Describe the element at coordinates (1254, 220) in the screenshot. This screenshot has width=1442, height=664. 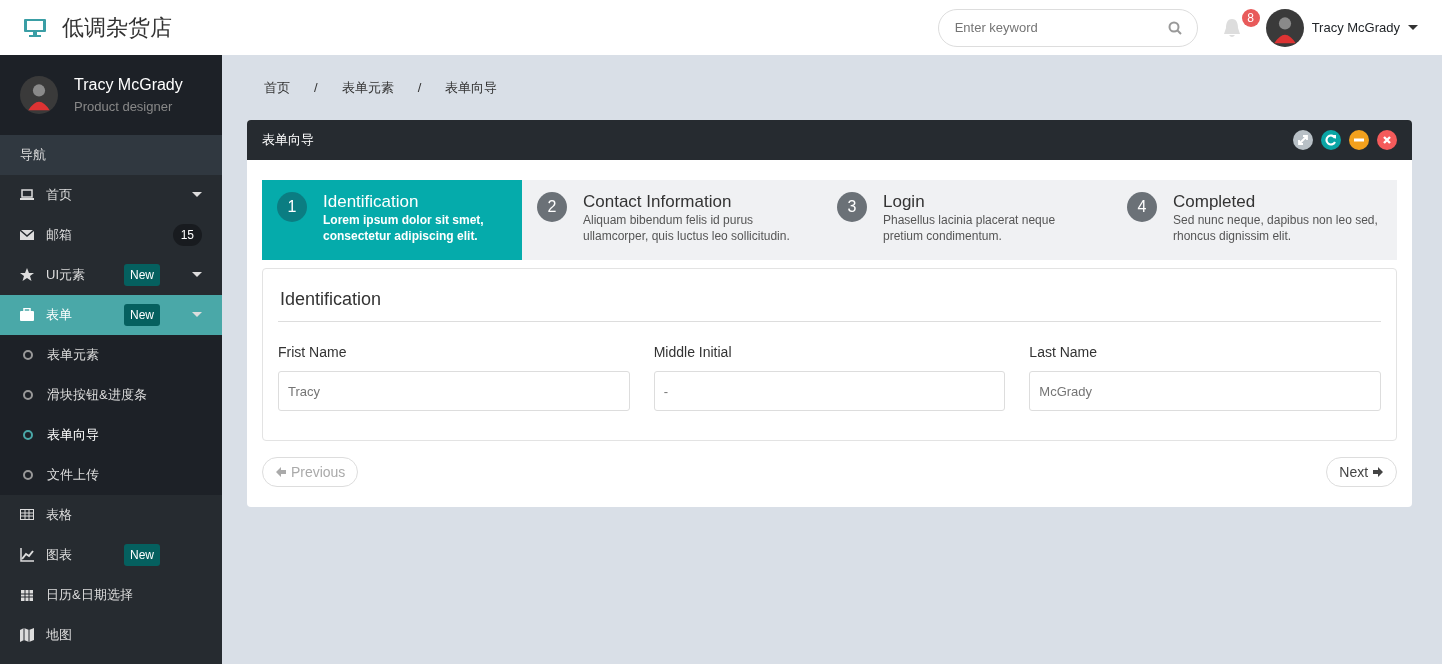
I see `wizard-step: 4 Completed Sed nunc neque, dapibus non leo sed, rhoncus dignissim elit.` at that location.